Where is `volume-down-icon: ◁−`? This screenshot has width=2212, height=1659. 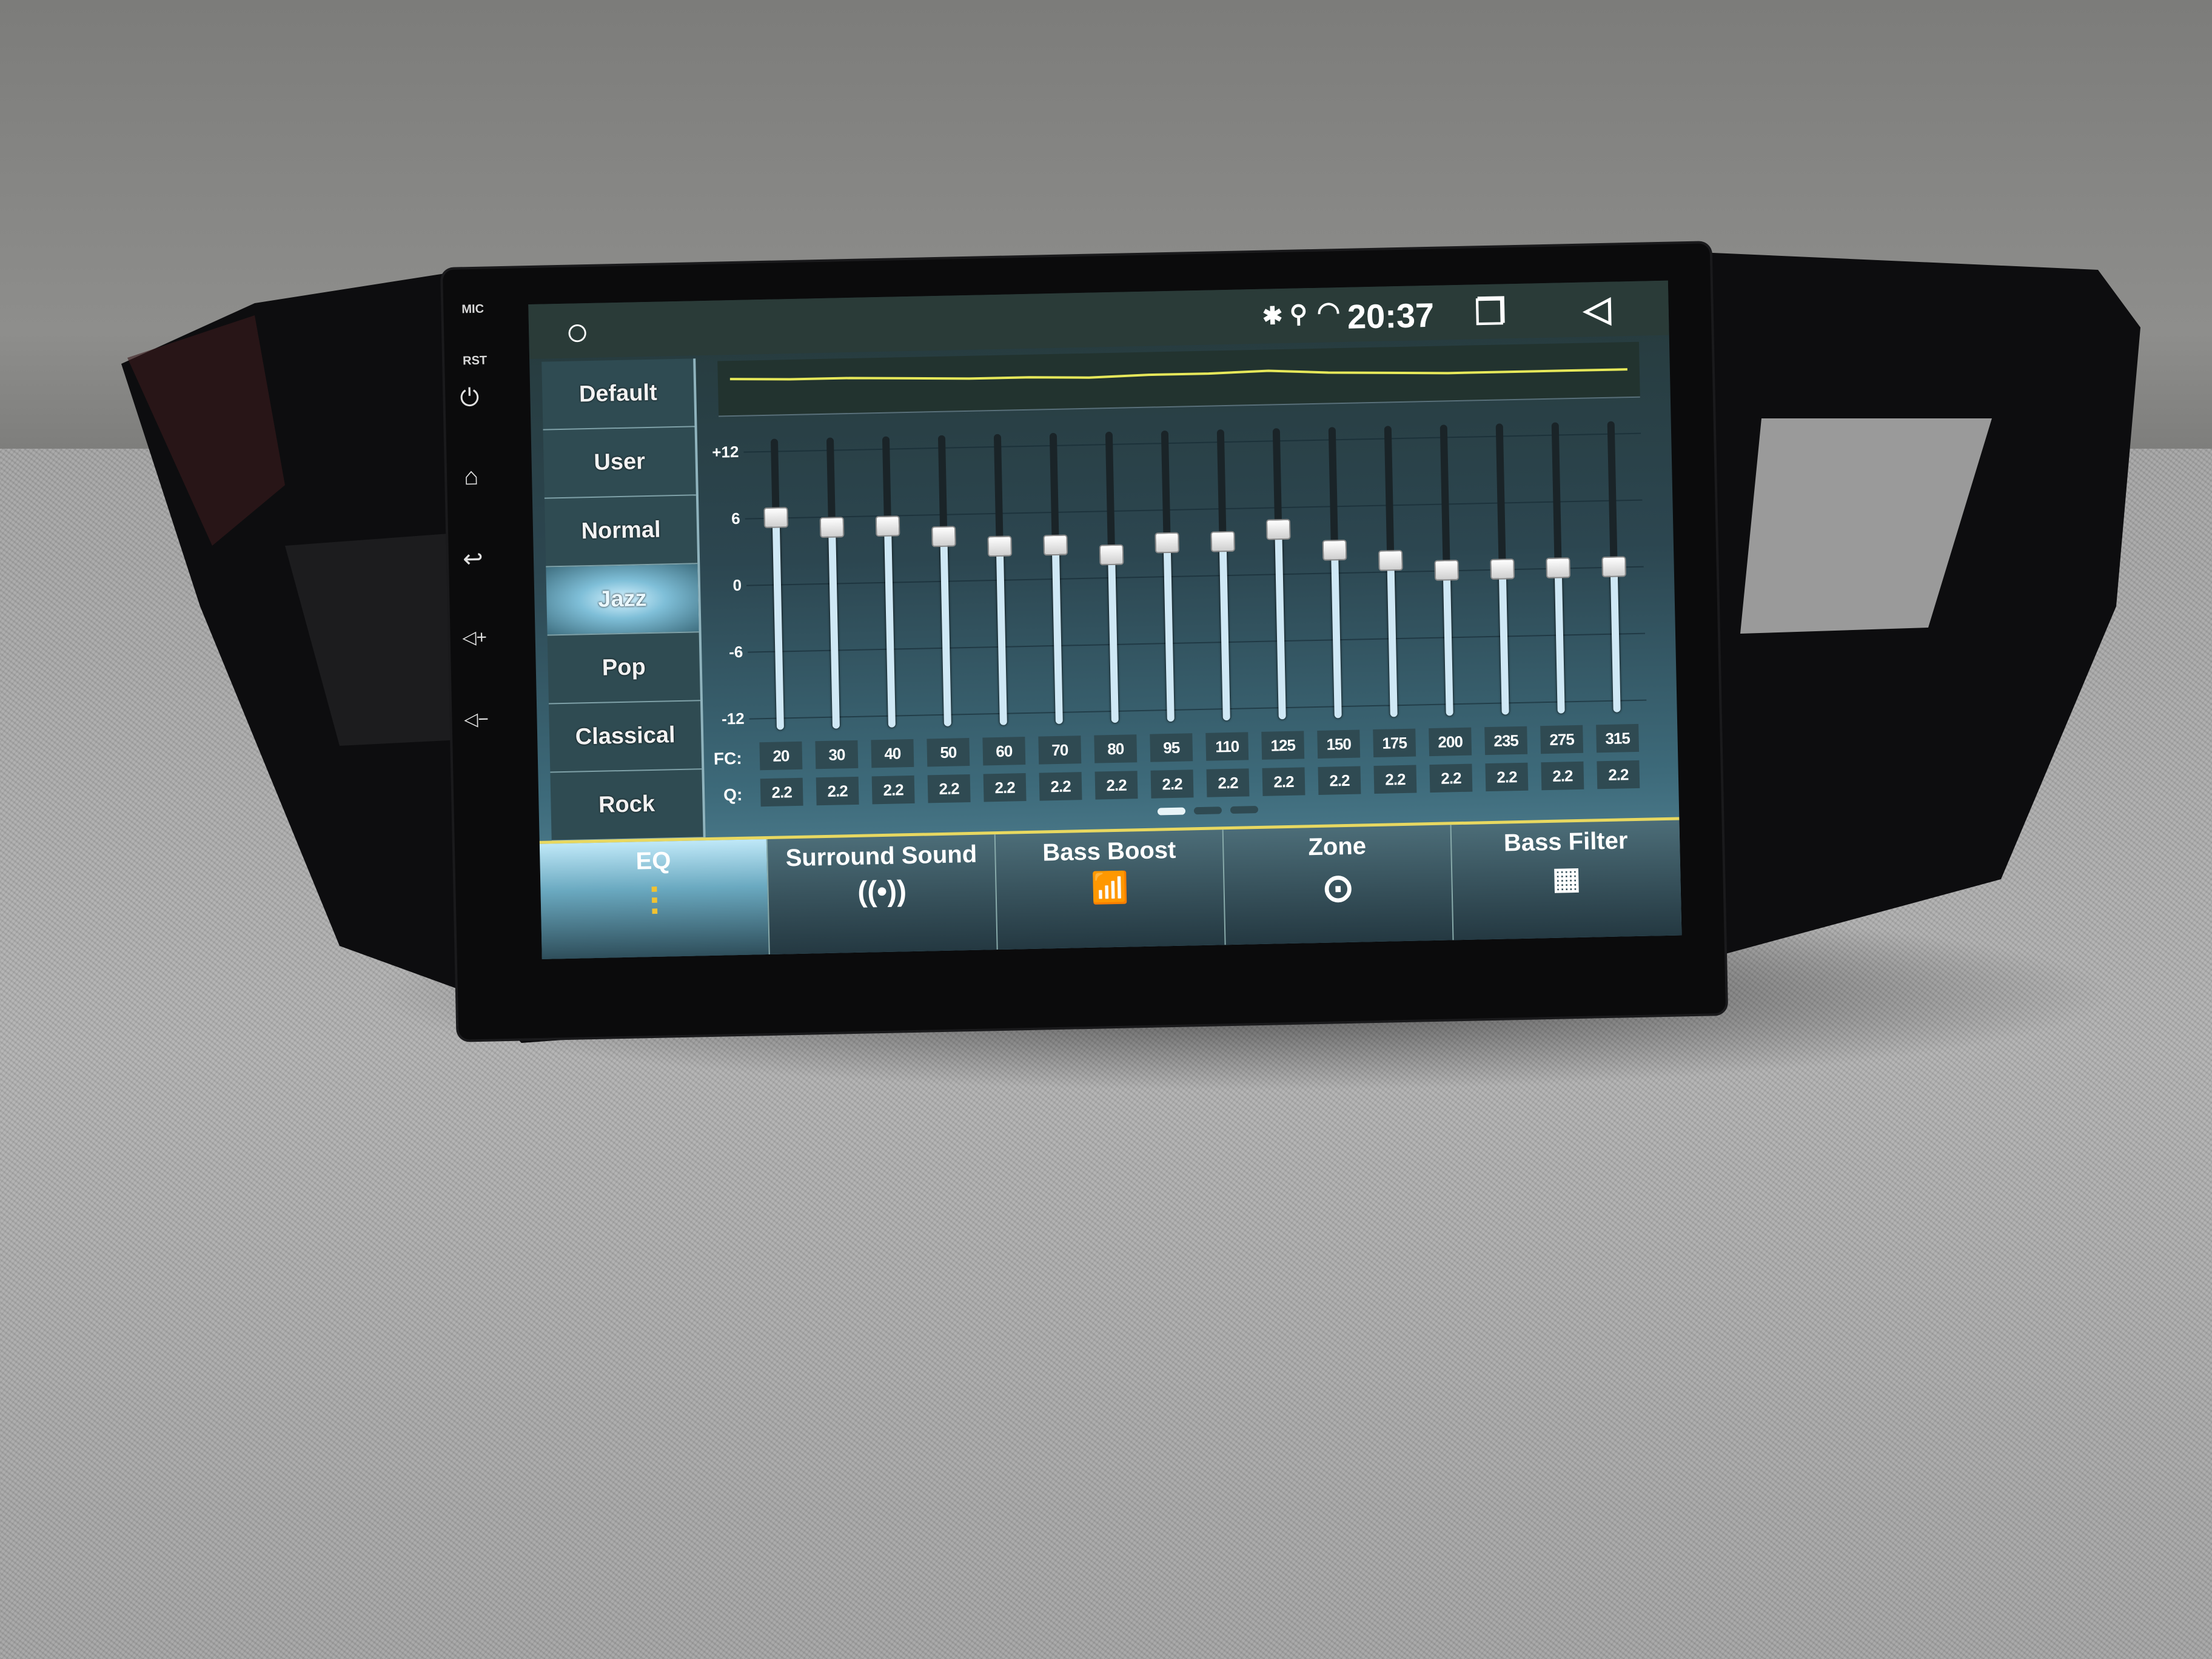 volume-down-icon: ◁− is located at coordinates (476, 719).